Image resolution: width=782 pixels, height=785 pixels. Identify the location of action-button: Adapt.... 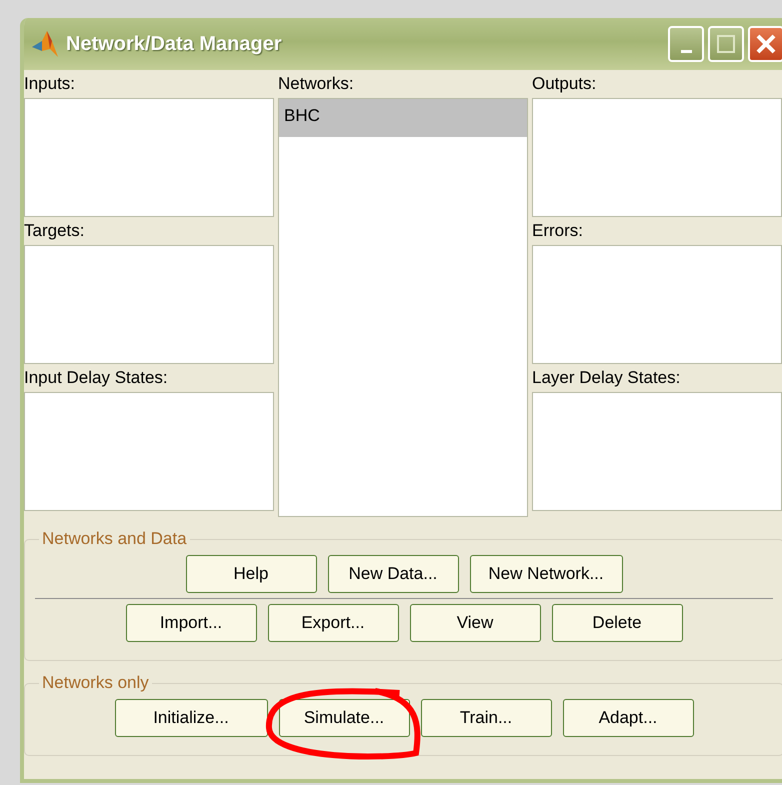
(628, 718).